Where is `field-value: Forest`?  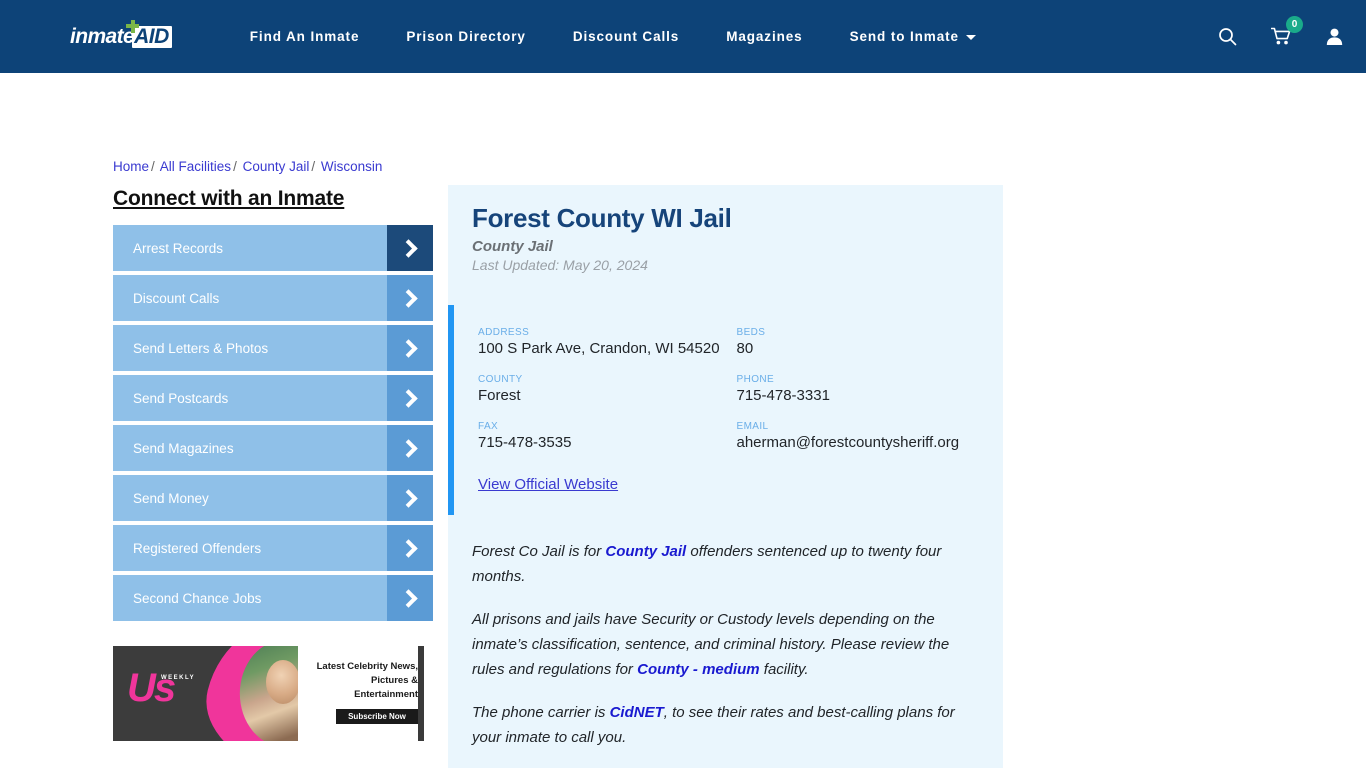
field-value: Forest is located at coordinates (499, 395).